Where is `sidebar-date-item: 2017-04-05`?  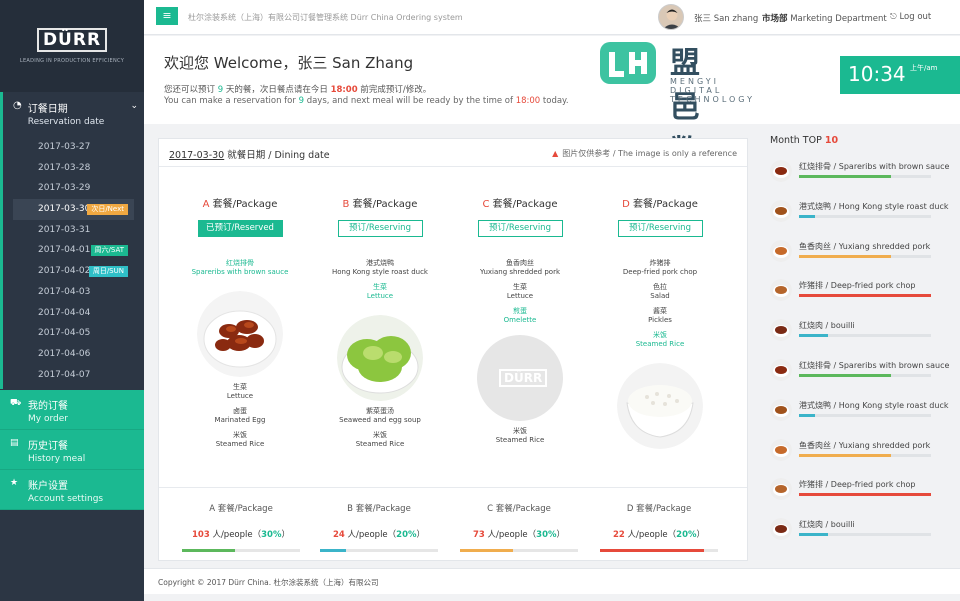 sidebar-date-item: 2017-04-05 is located at coordinates (73, 333).